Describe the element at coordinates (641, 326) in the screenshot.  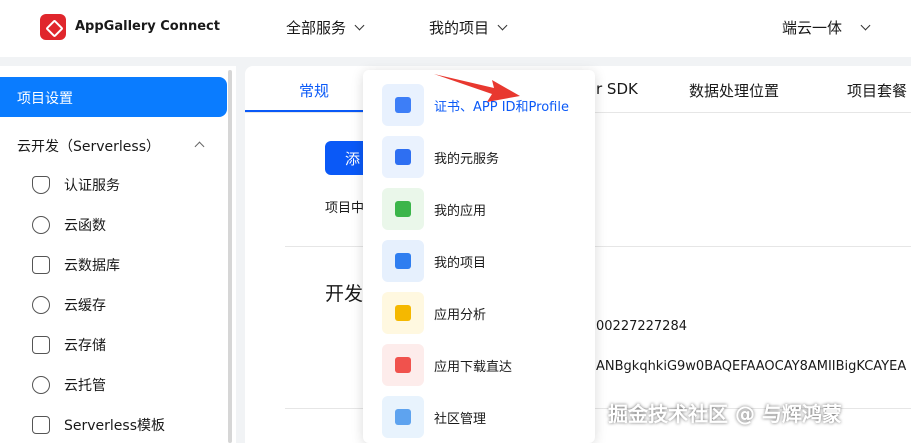
I see `app-id-value: 00227227284` at that location.